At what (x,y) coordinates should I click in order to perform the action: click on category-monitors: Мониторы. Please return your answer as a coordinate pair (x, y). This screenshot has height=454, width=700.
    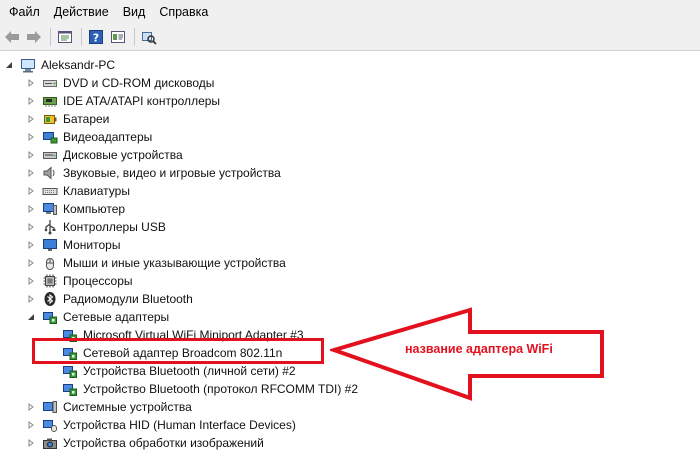
    Looking at the image, I should click on (74, 245).